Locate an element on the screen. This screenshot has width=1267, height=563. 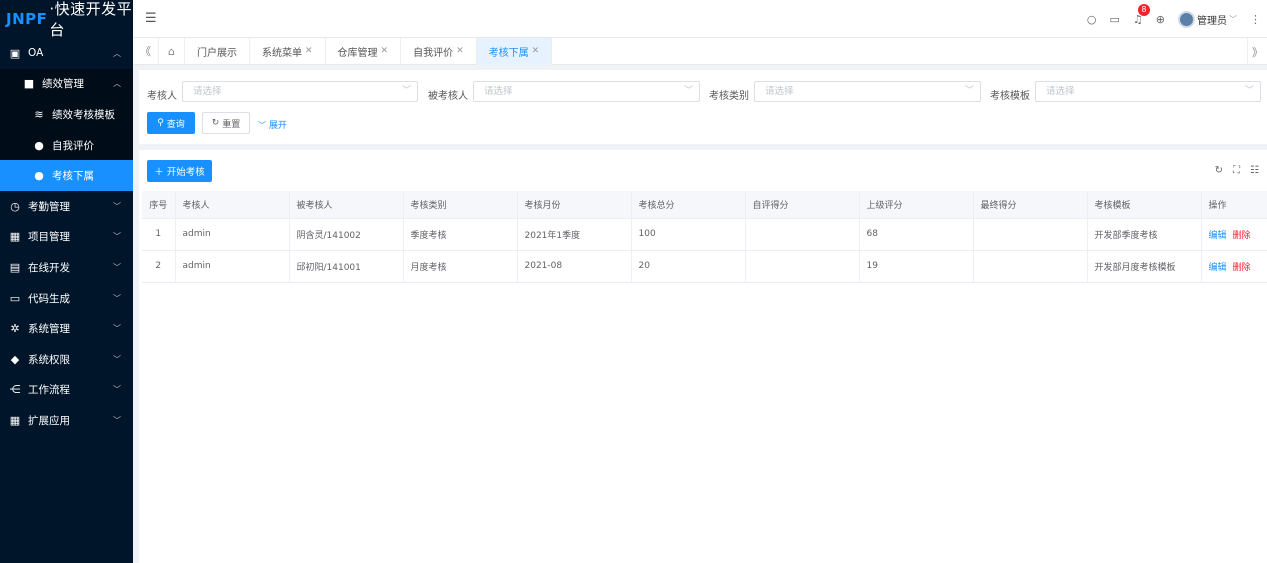
sidebar-item-extensions: ▦ 扩展应用 ﹀ is located at coordinates (66, 420).